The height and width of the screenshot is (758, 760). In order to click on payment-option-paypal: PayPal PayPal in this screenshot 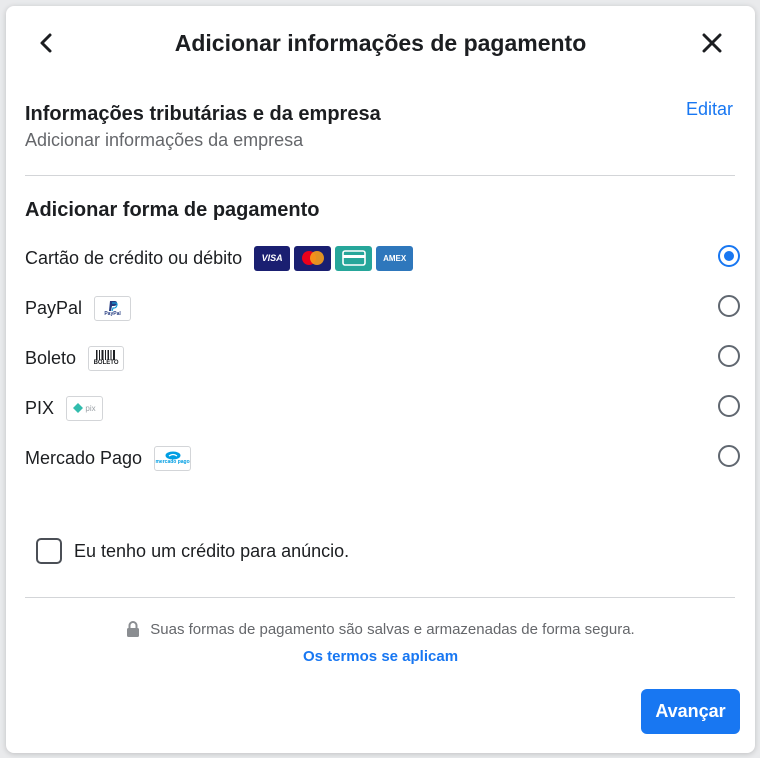, I will do `click(384, 308)`.